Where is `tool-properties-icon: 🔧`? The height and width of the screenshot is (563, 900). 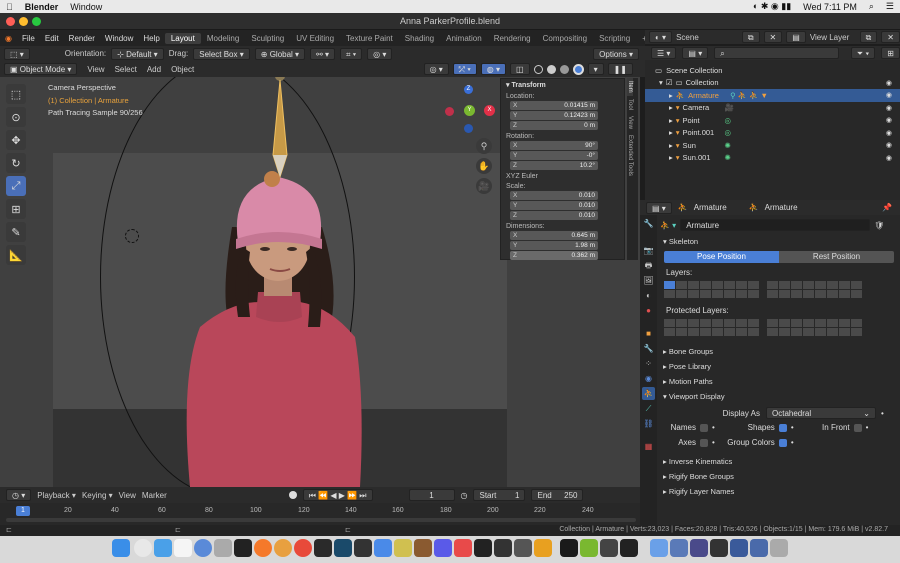
tool-properties-icon: 🔧 is located at coordinates (648, 223).